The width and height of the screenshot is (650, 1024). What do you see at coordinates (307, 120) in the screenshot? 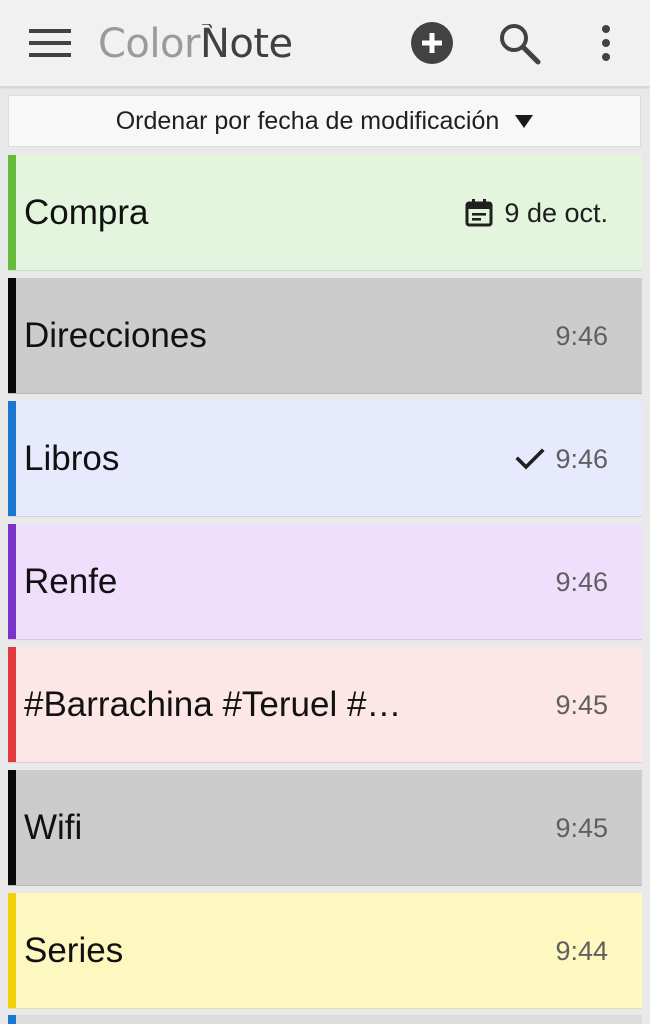
I see `sort-label: Ordenar por fecha de modificación` at bounding box center [307, 120].